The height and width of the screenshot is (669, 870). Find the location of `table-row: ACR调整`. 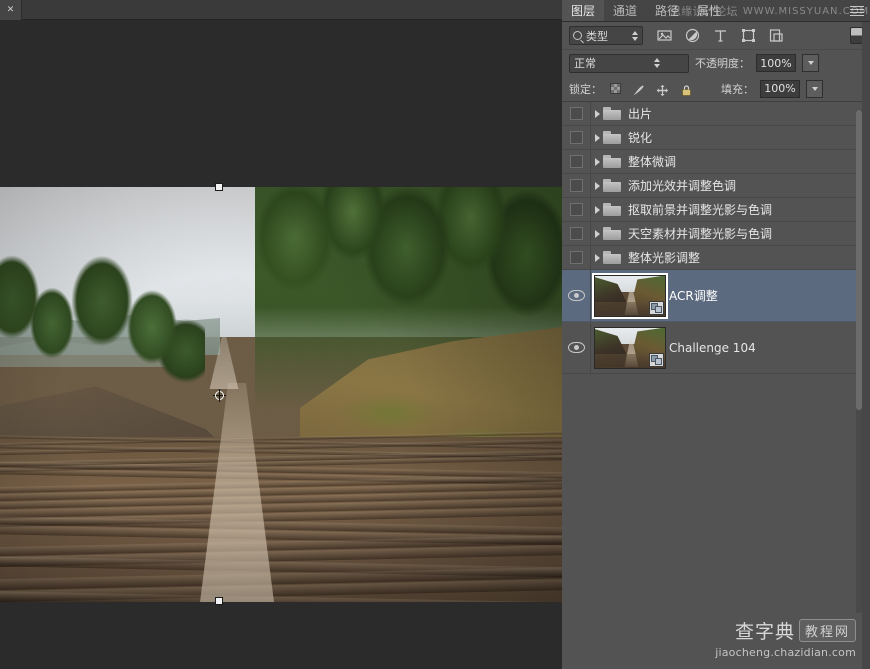

table-row: ACR调整 is located at coordinates (716, 296).